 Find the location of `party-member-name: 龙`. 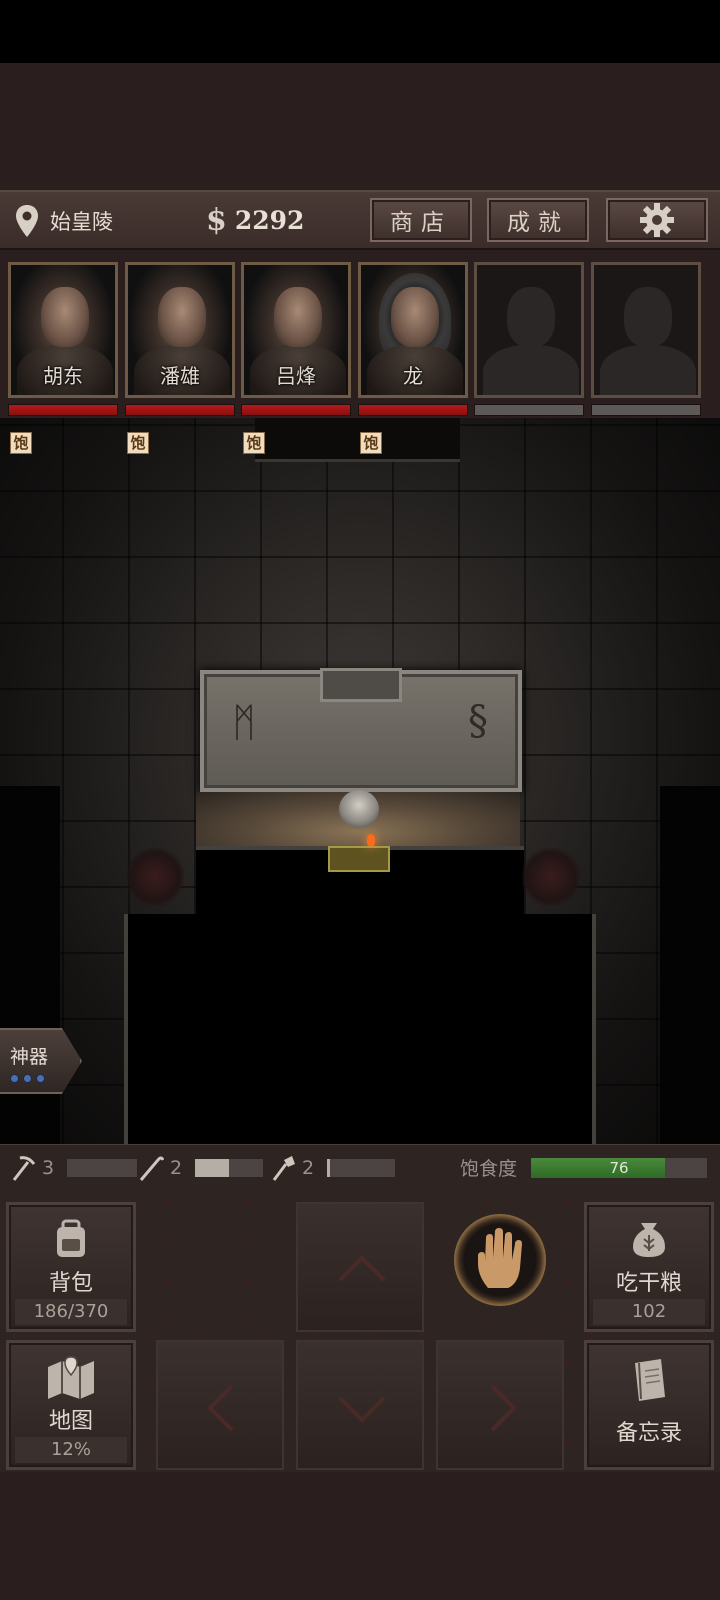

party-member-name: 龙 is located at coordinates (413, 376).